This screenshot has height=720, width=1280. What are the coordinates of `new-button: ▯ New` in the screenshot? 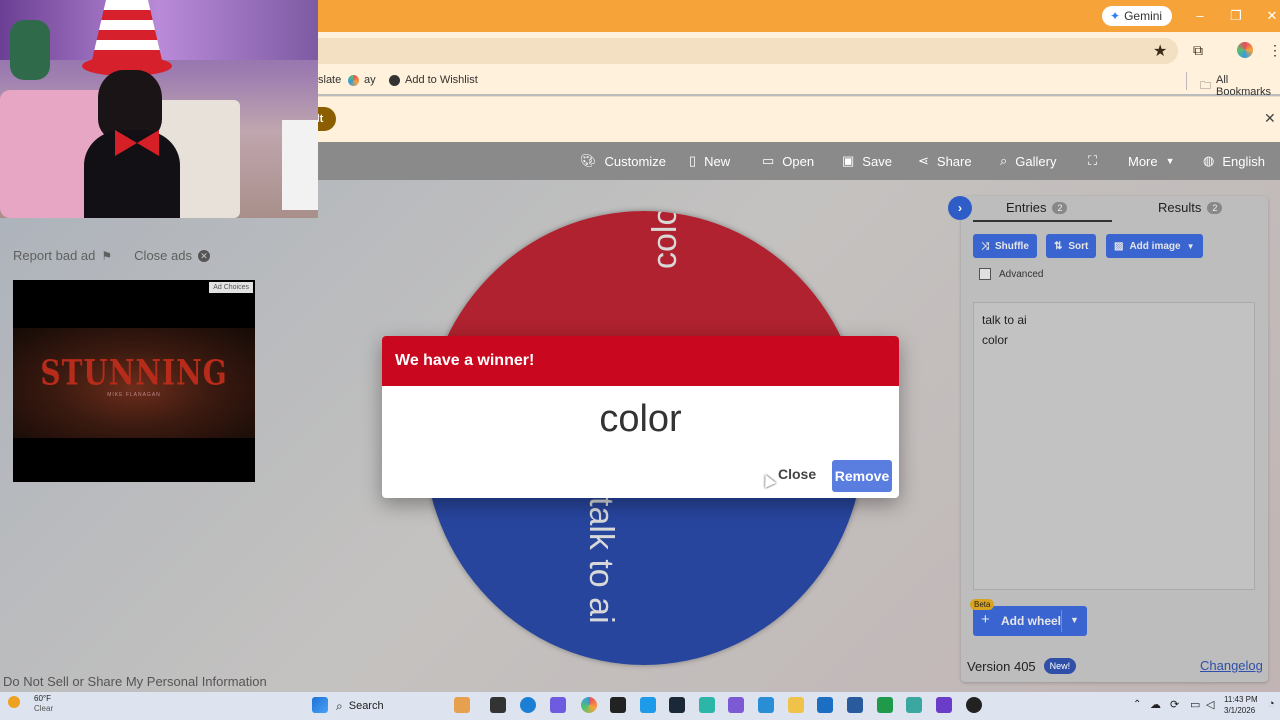 It's located at (709, 161).